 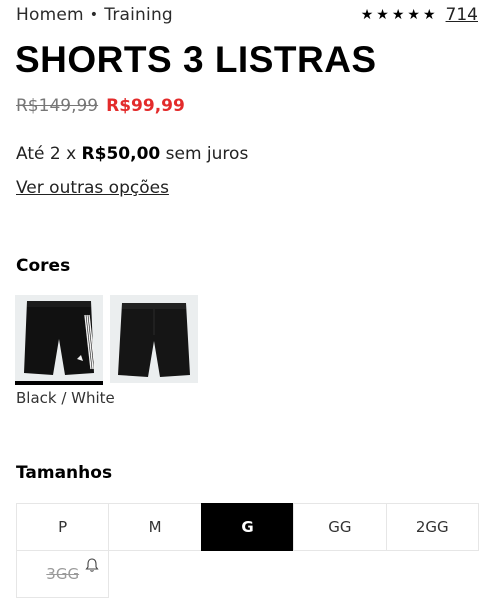 I want to click on size-option-m: M, so click(x=155, y=527).